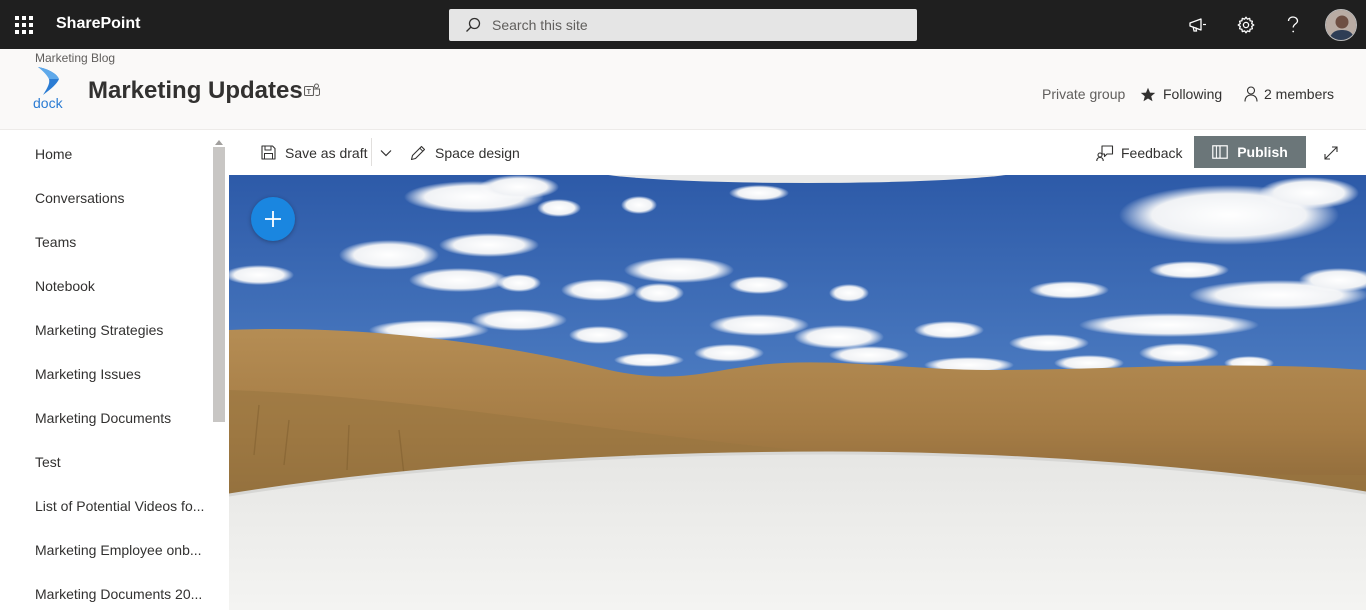 The width and height of the screenshot is (1366, 610). What do you see at coordinates (219, 142) in the screenshot?
I see `scroll-up-arrow-icon` at bounding box center [219, 142].